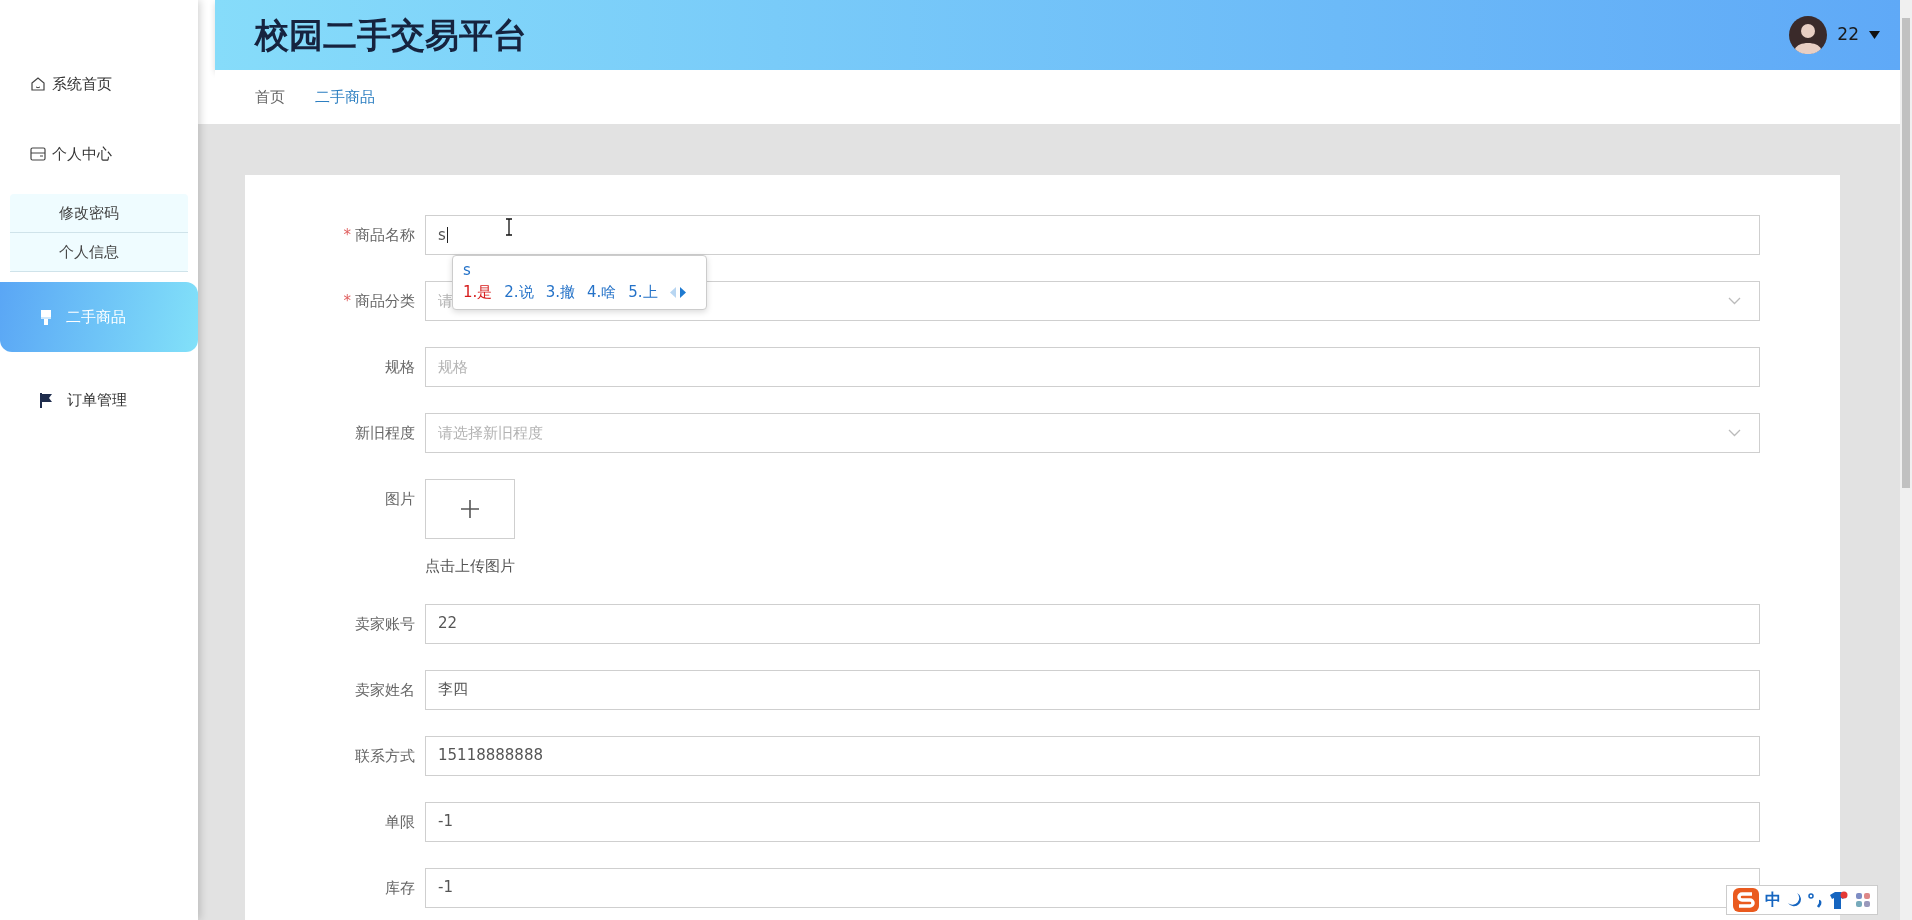 This screenshot has height=920, width=1912. What do you see at coordinates (38, 84) in the screenshot?
I see `home-icon` at bounding box center [38, 84].